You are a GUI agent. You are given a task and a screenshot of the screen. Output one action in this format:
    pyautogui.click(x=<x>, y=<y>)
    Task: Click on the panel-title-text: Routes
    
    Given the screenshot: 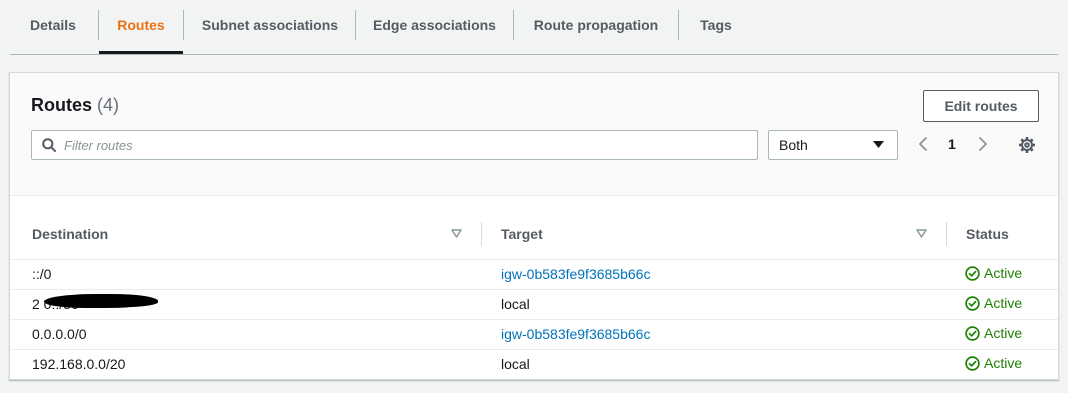 What is the action you would take?
    pyautogui.click(x=62, y=105)
    